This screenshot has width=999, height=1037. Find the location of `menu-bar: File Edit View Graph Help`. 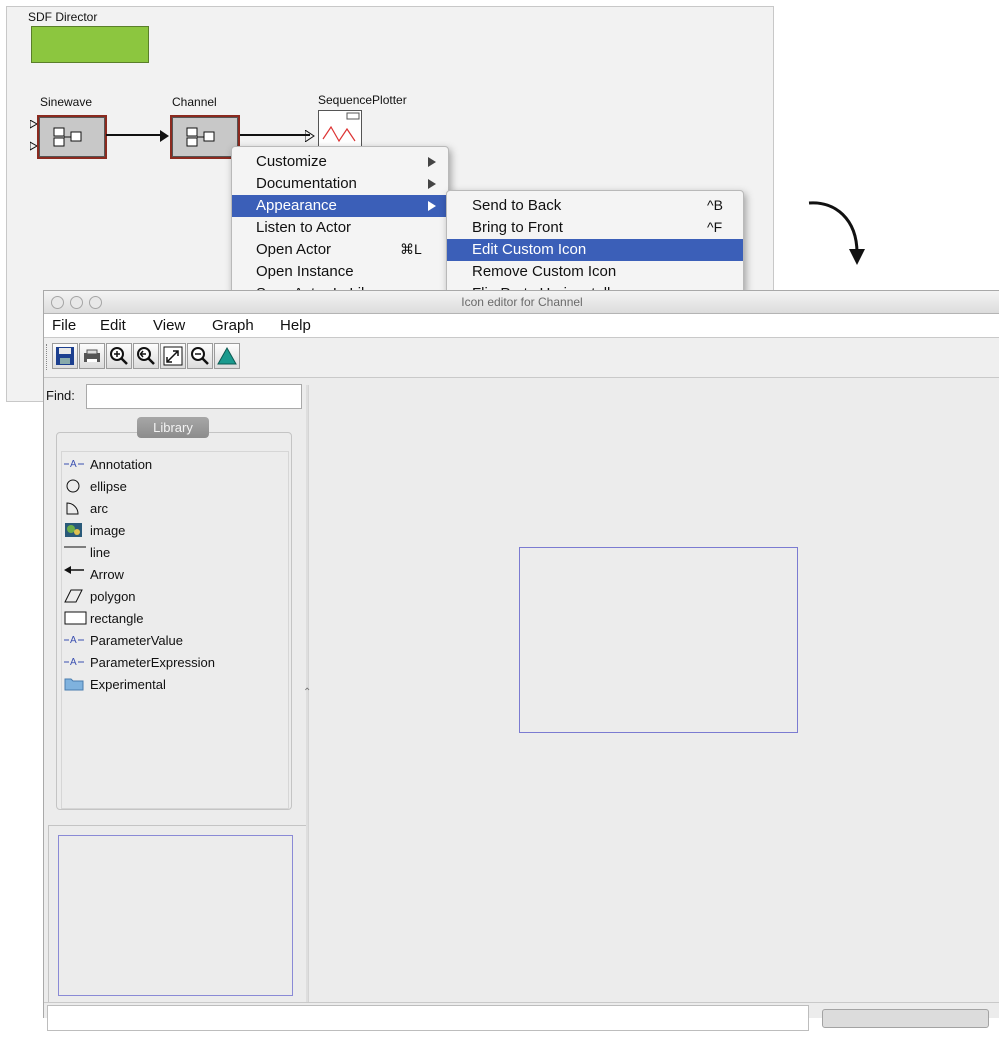

menu-bar: File Edit View Graph Help is located at coordinates (521, 326).